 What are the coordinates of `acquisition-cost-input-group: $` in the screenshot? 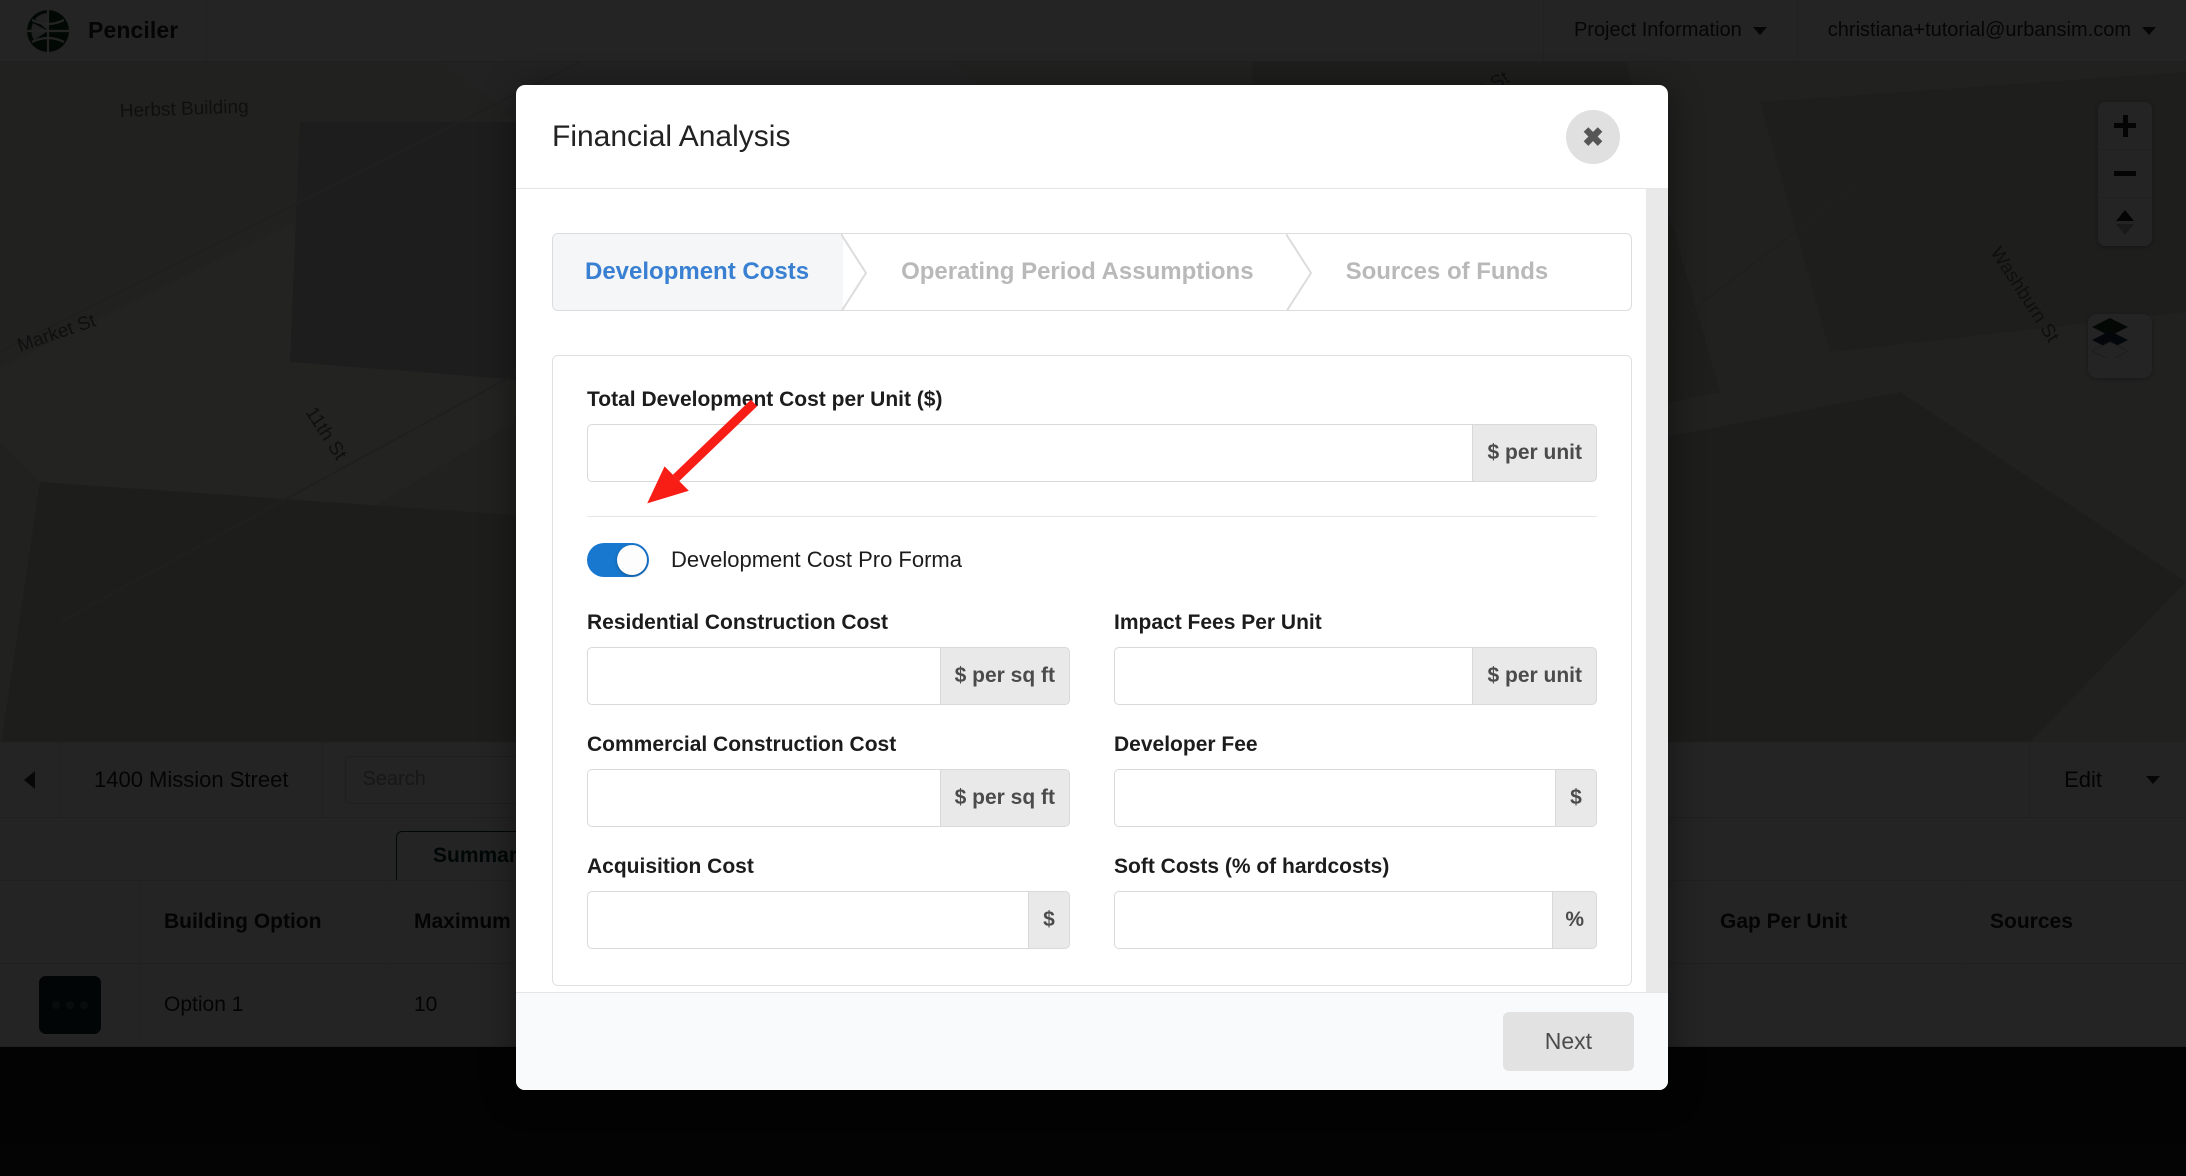 It's located at (828, 920).